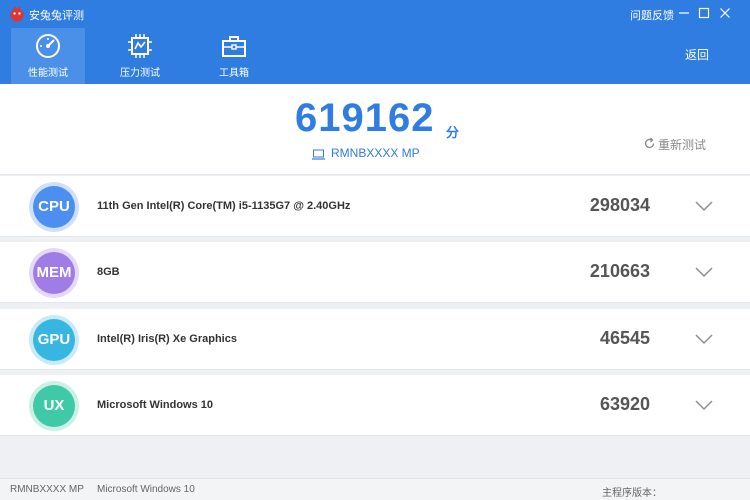 The image size is (750, 500). I want to click on badge-ring: UX, so click(54, 406).